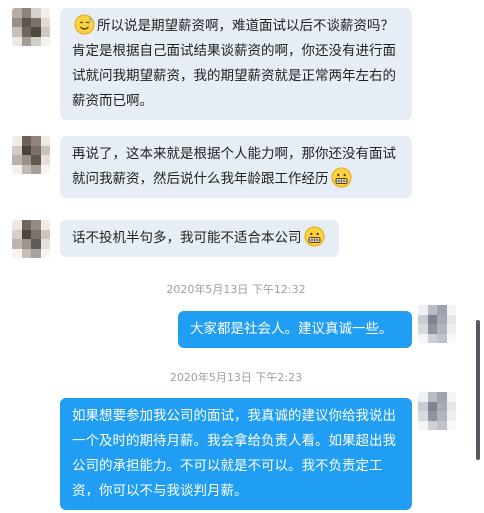 The width and height of the screenshot is (484, 513). Describe the element at coordinates (291, 329) in the screenshot. I see `message-text: 大家都是社会人。建议真诚一些。` at that location.